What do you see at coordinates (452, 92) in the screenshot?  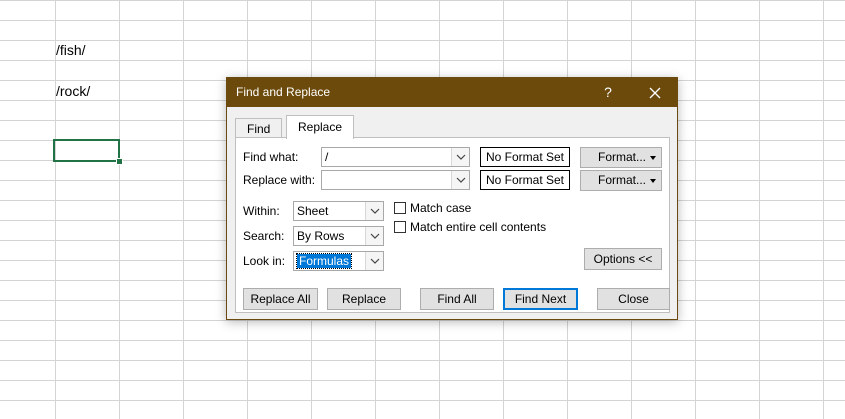 I see `dialog-titlebar: Find and Replace ?` at bounding box center [452, 92].